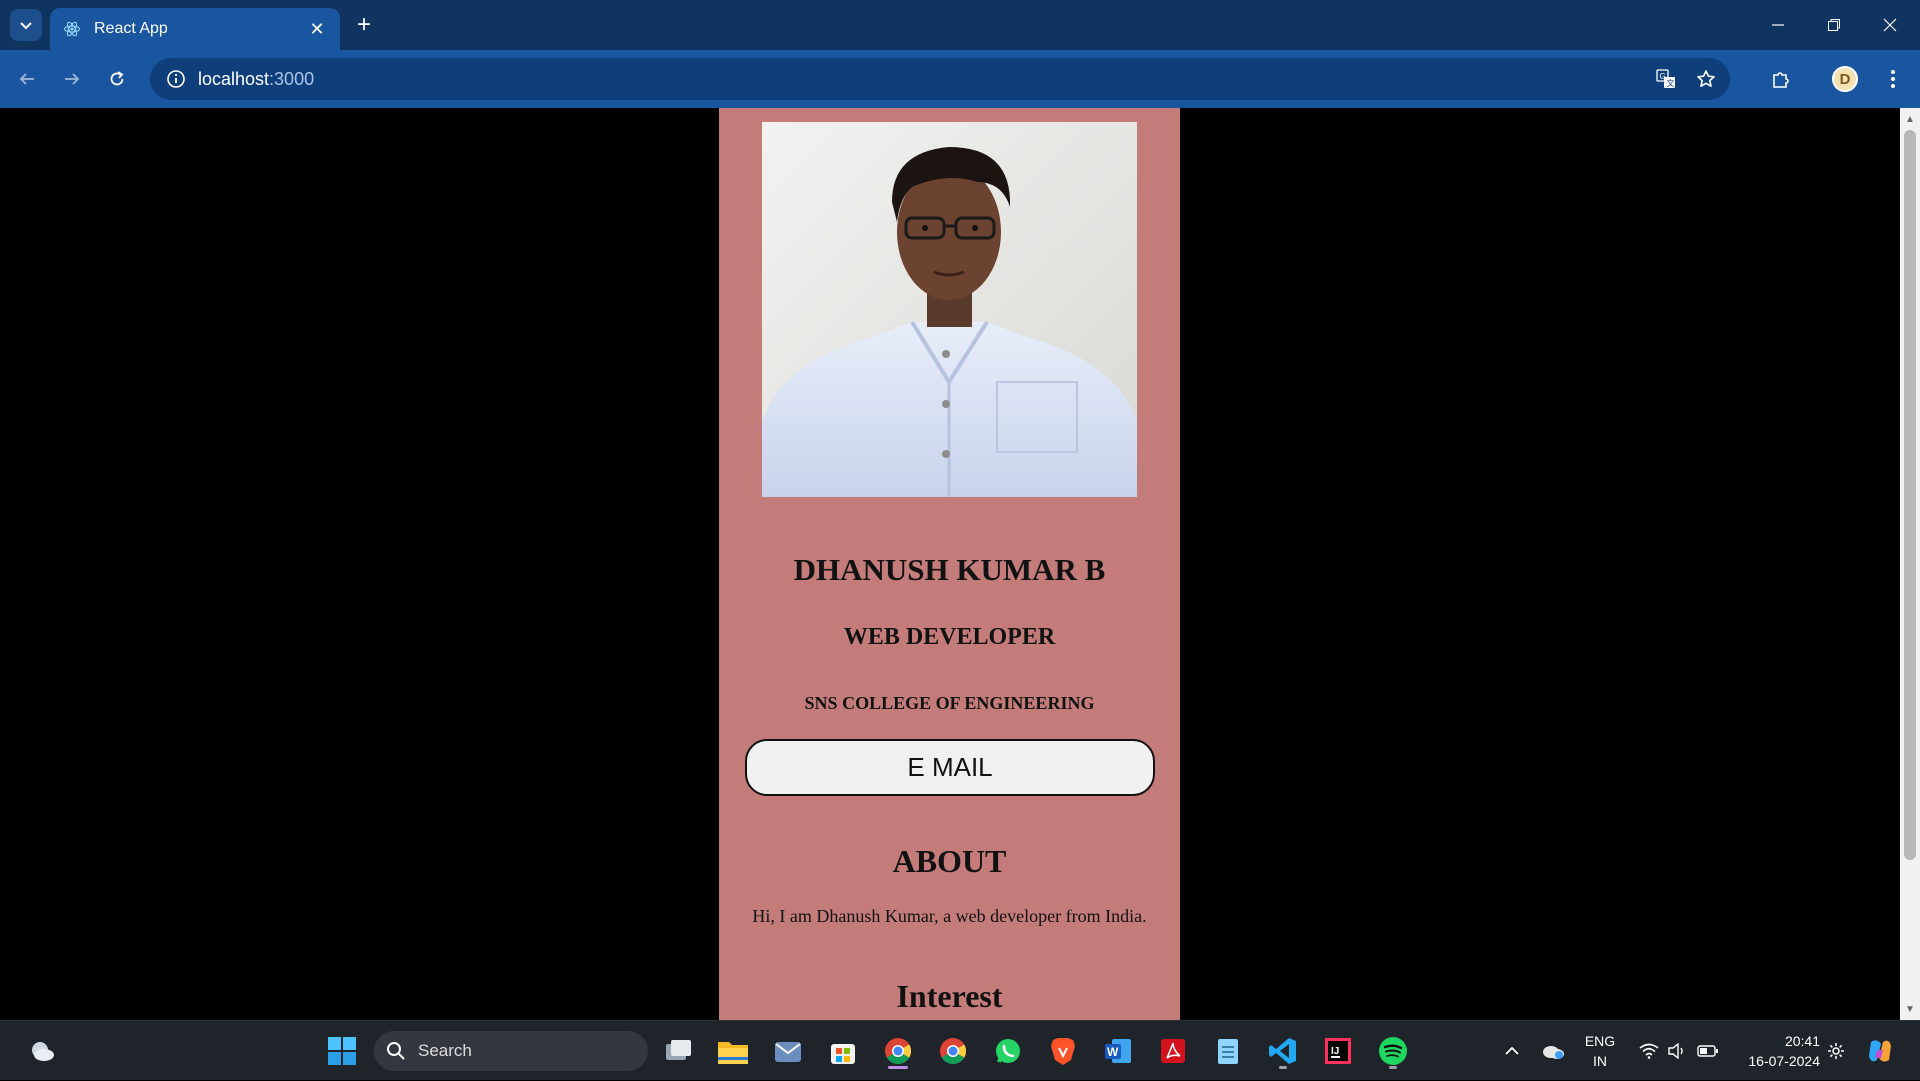 Image resolution: width=1920 pixels, height=1081 pixels. I want to click on browser-toolbar: localhost:3000 G文 D, so click(960, 79).